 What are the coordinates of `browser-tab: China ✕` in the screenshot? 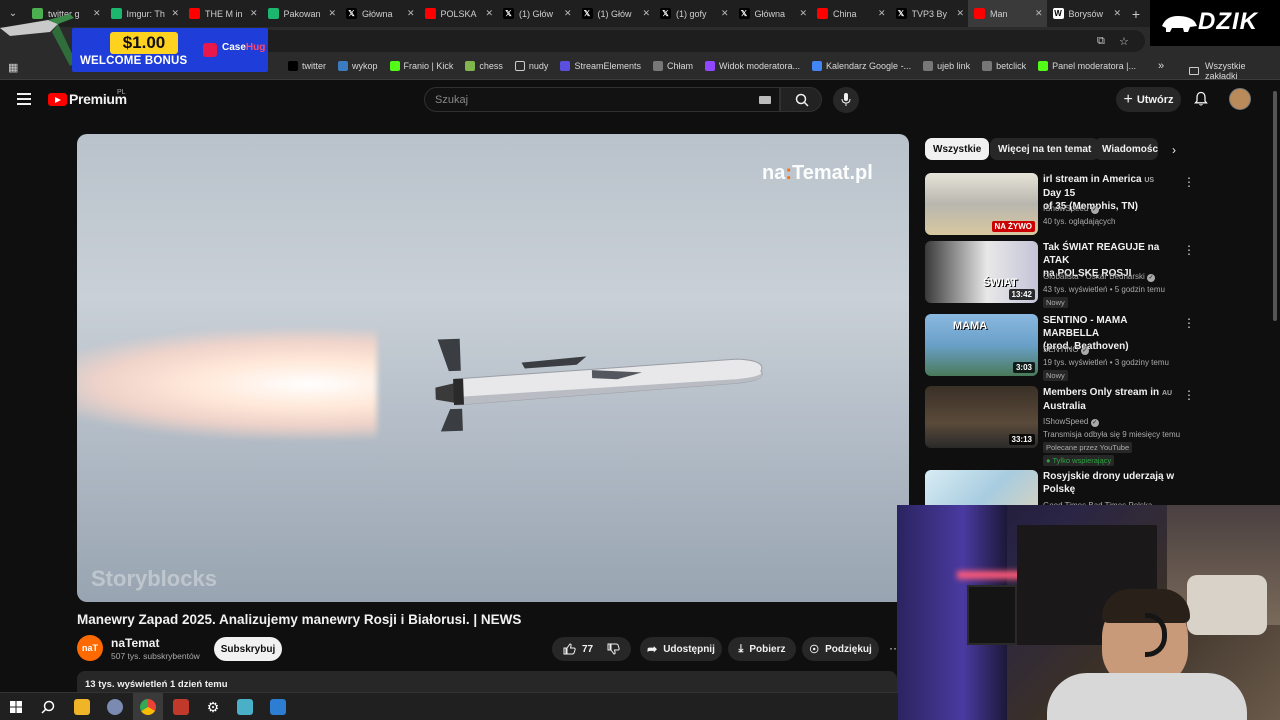 It's located at (850, 13).